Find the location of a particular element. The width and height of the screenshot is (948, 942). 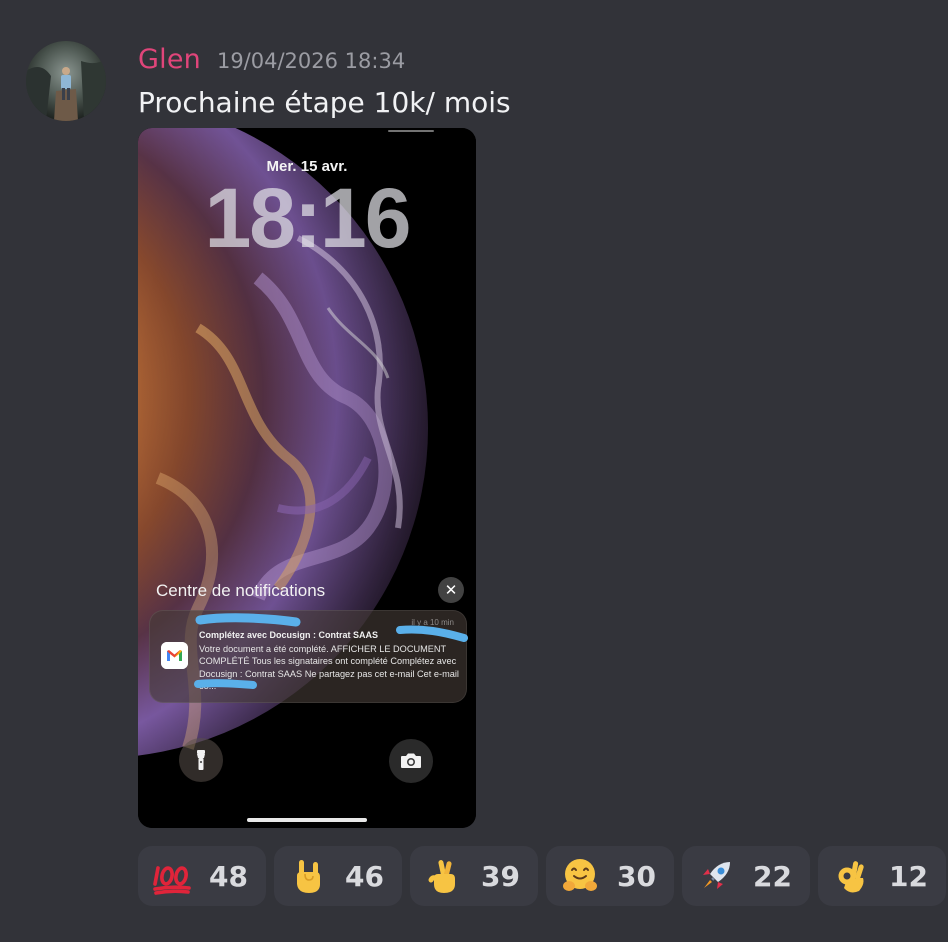

camera-button is located at coordinates (411, 761).